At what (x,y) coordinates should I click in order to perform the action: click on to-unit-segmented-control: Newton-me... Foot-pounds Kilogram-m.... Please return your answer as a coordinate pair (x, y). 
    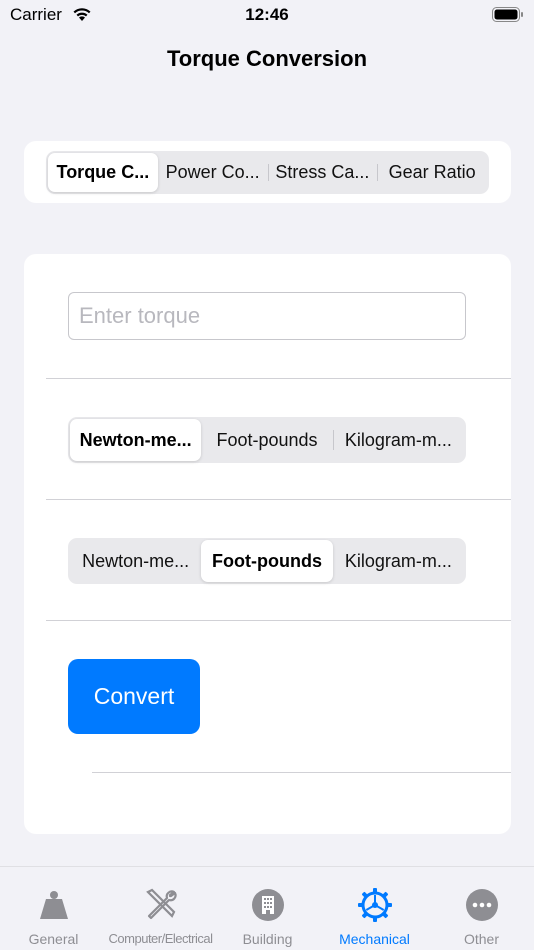
    Looking at the image, I should click on (267, 561).